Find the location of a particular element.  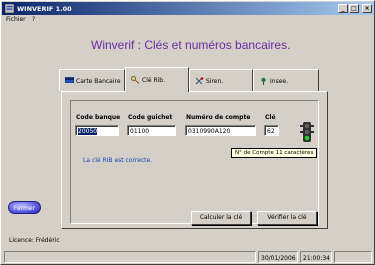

code-guichet-label: Code guichet is located at coordinates (150, 117).